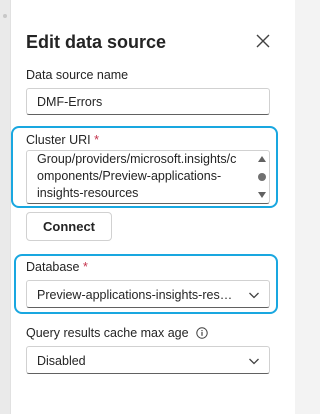  I want to click on cluster-uri-label: Cluster URI *, so click(62, 140).